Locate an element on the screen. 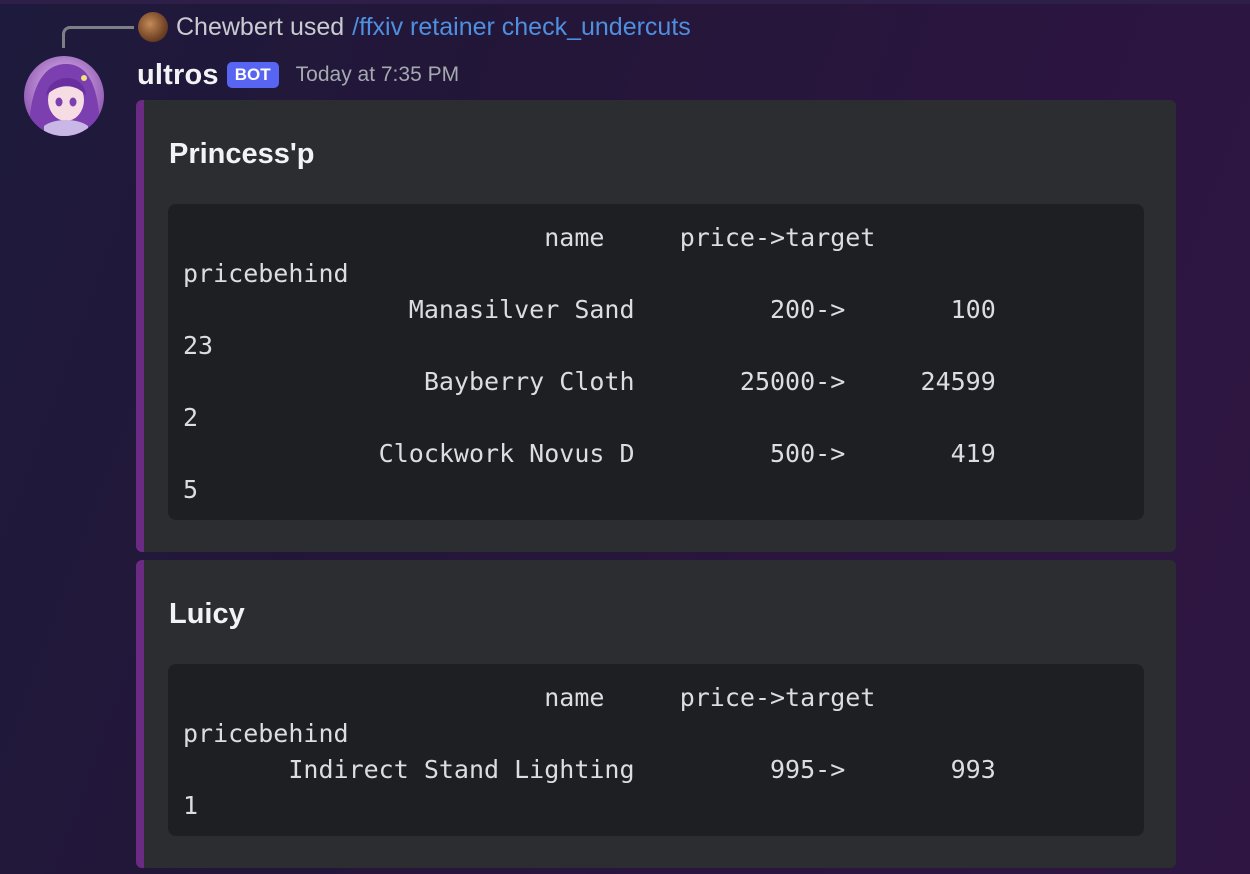 The width and height of the screenshot is (1250, 874). reply-connector is located at coordinates (98, 37).